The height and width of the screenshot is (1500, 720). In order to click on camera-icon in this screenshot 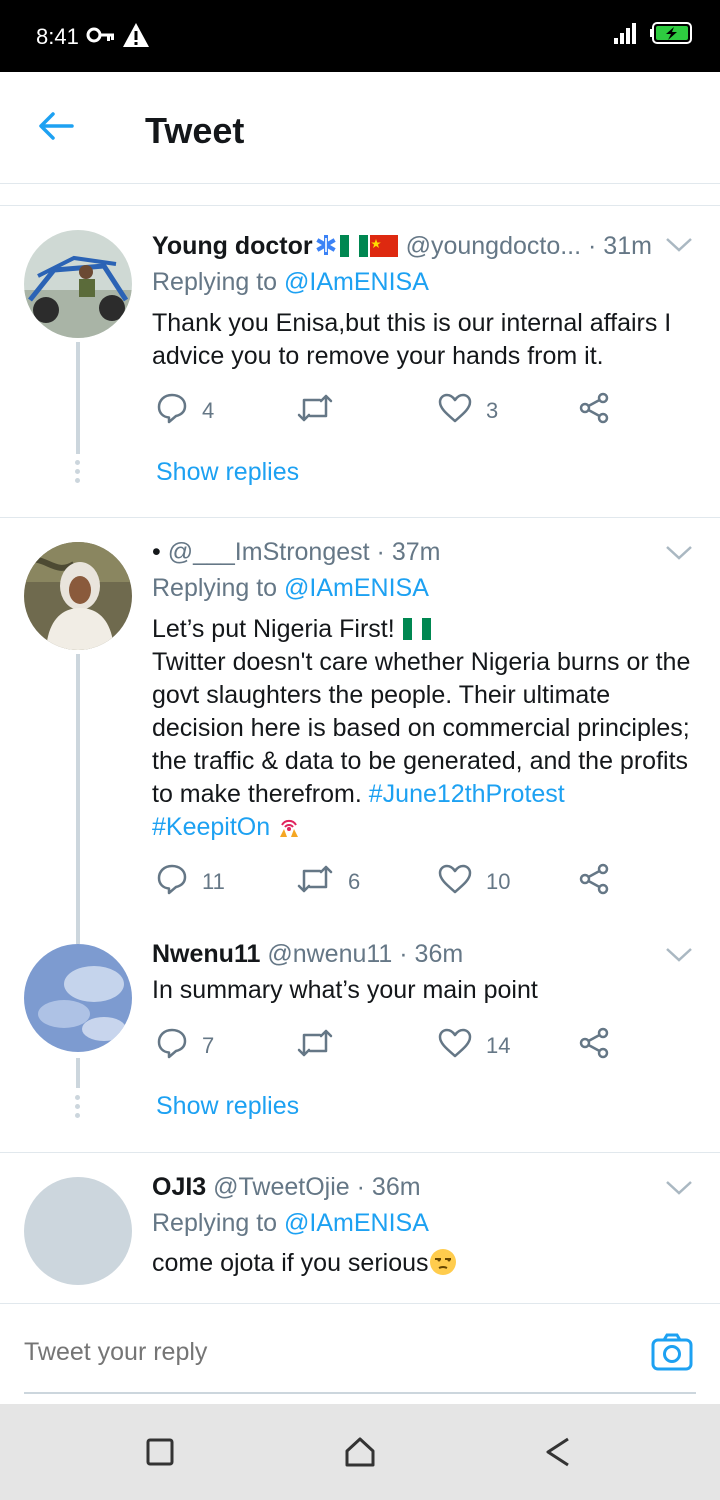, I will do `click(672, 1354)`.